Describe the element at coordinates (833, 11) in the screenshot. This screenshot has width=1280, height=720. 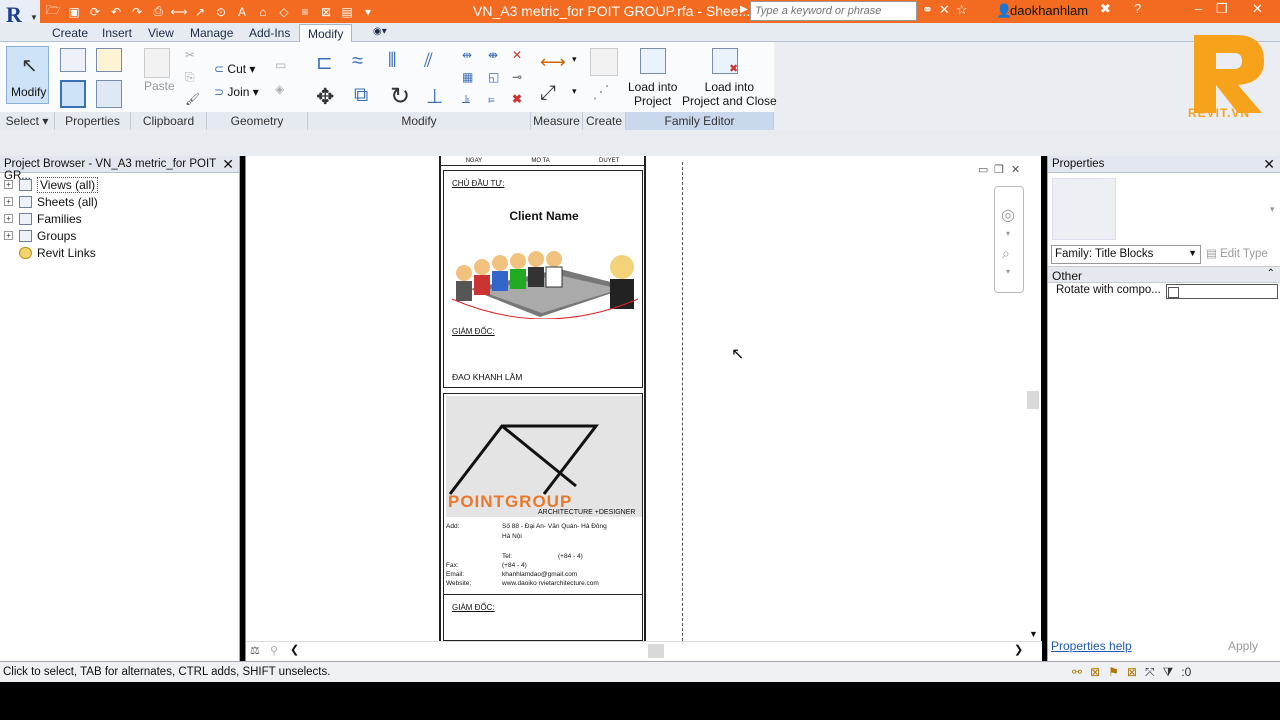
I see `search-input` at that location.